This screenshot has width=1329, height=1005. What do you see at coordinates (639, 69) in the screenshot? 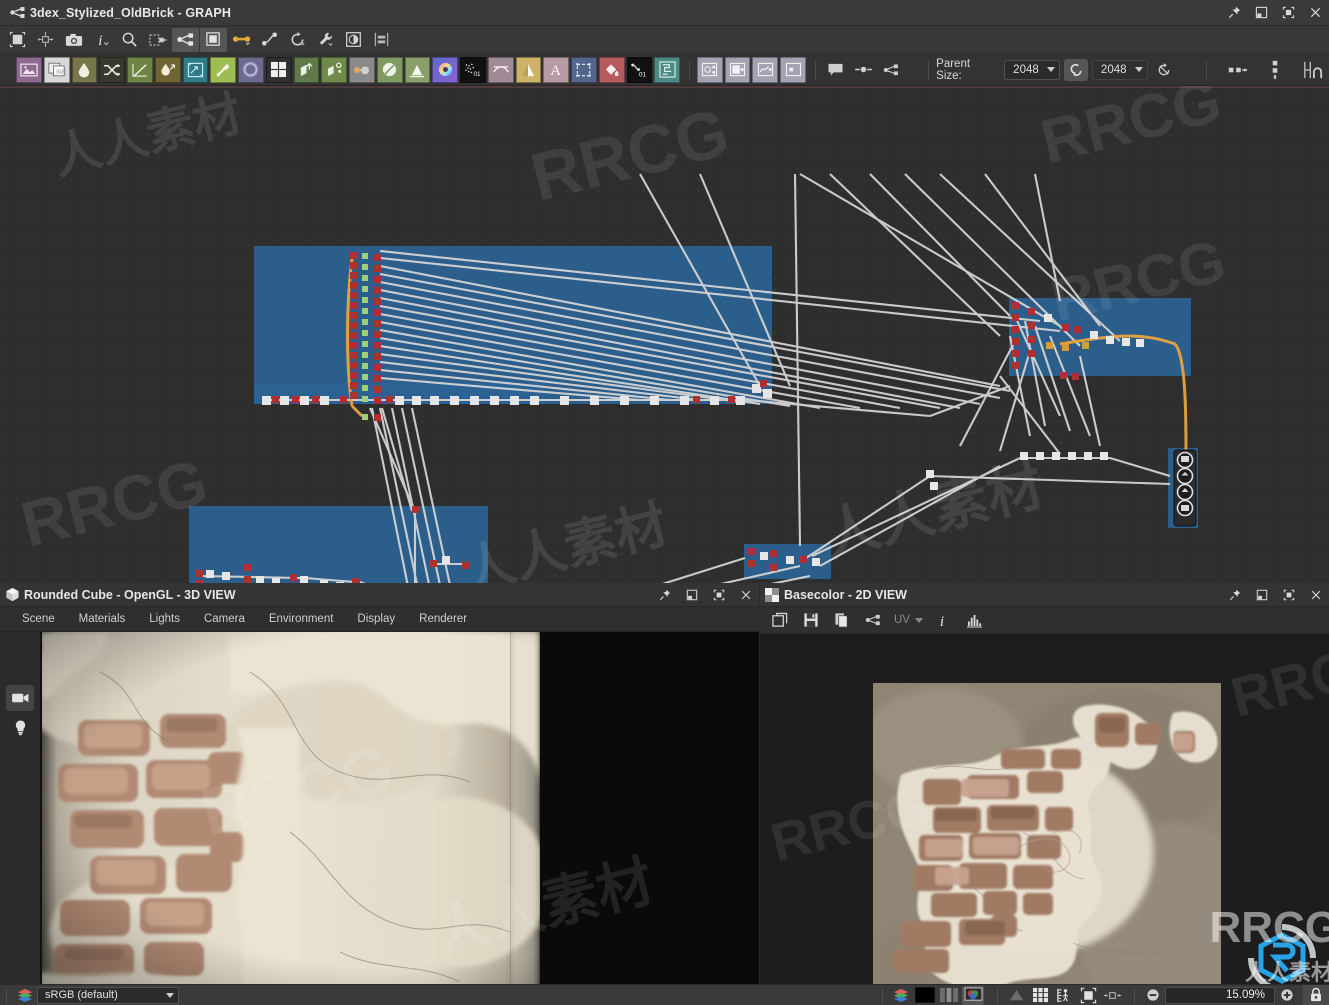
I see `fx-01-icon: 01` at bounding box center [639, 69].